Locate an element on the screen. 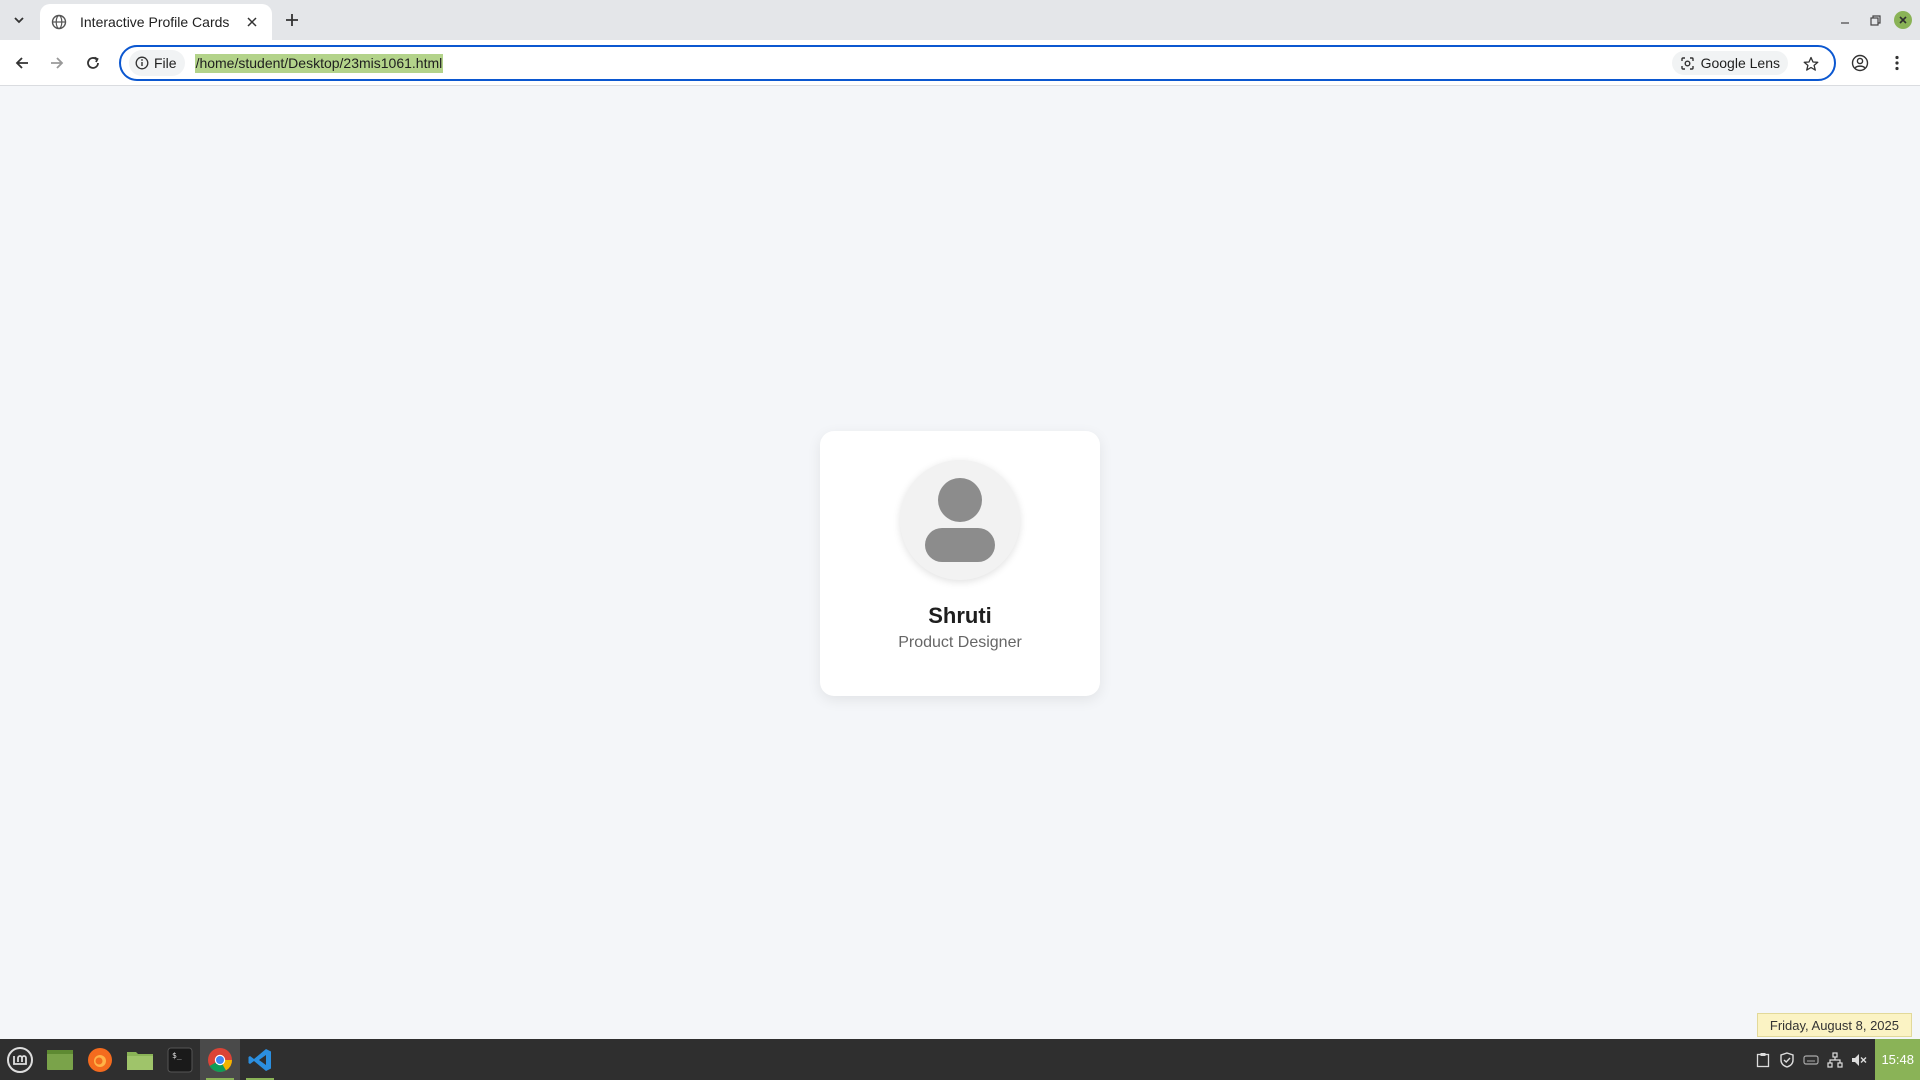 Image resolution: width=1920 pixels, height=1080 pixels. taskbar: $_ 15:48 is located at coordinates (960, 1059).